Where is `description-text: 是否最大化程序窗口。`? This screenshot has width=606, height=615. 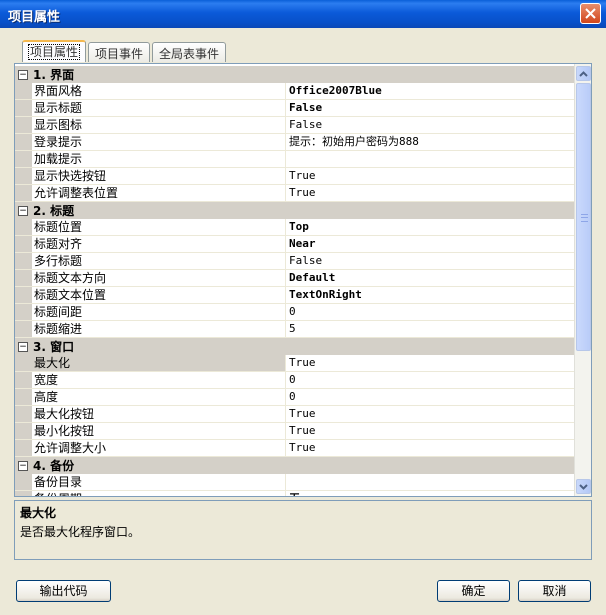
description-text: 是否最大化程序窗口。 is located at coordinates (80, 532).